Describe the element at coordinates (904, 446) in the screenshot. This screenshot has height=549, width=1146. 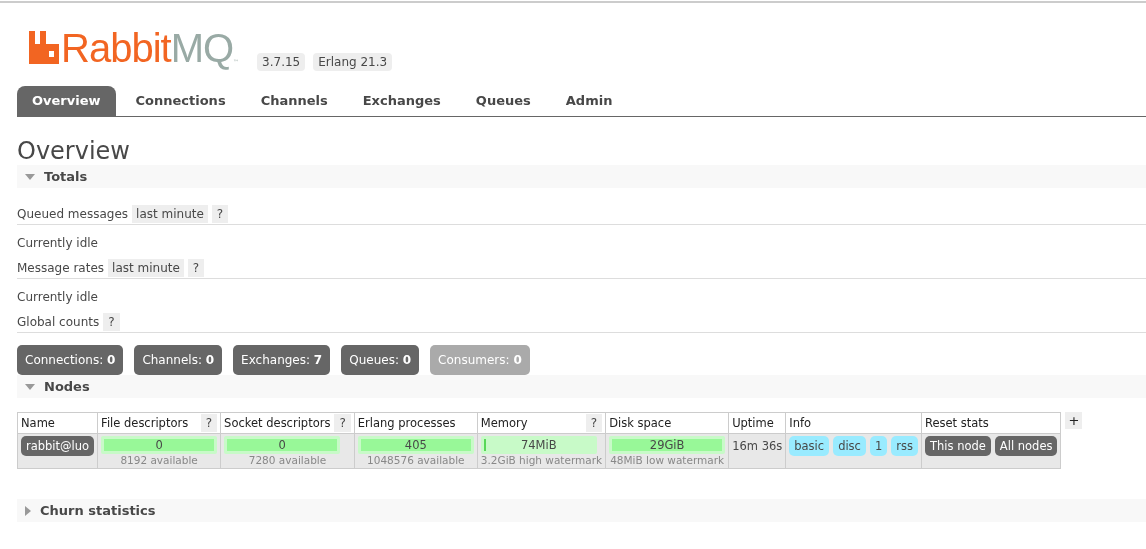
I see `info-tag: rss` at that location.